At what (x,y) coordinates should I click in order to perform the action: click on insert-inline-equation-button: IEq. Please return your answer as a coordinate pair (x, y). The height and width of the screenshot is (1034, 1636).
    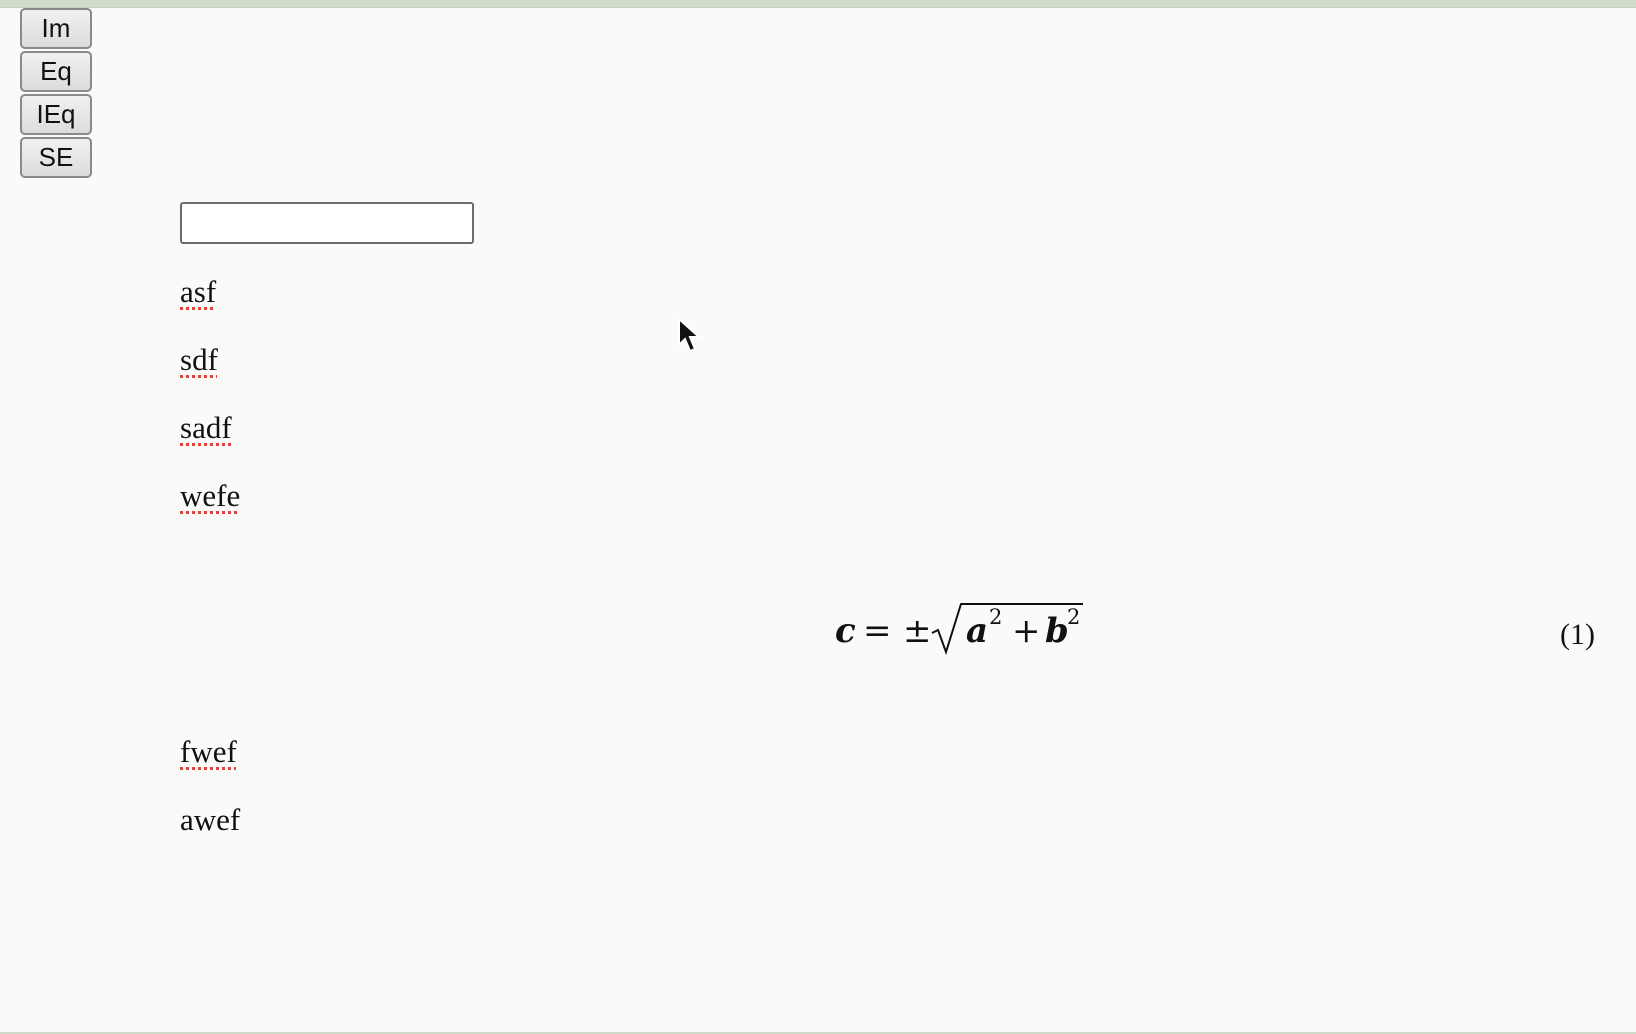
    Looking at the image, I should click on (56, 114).